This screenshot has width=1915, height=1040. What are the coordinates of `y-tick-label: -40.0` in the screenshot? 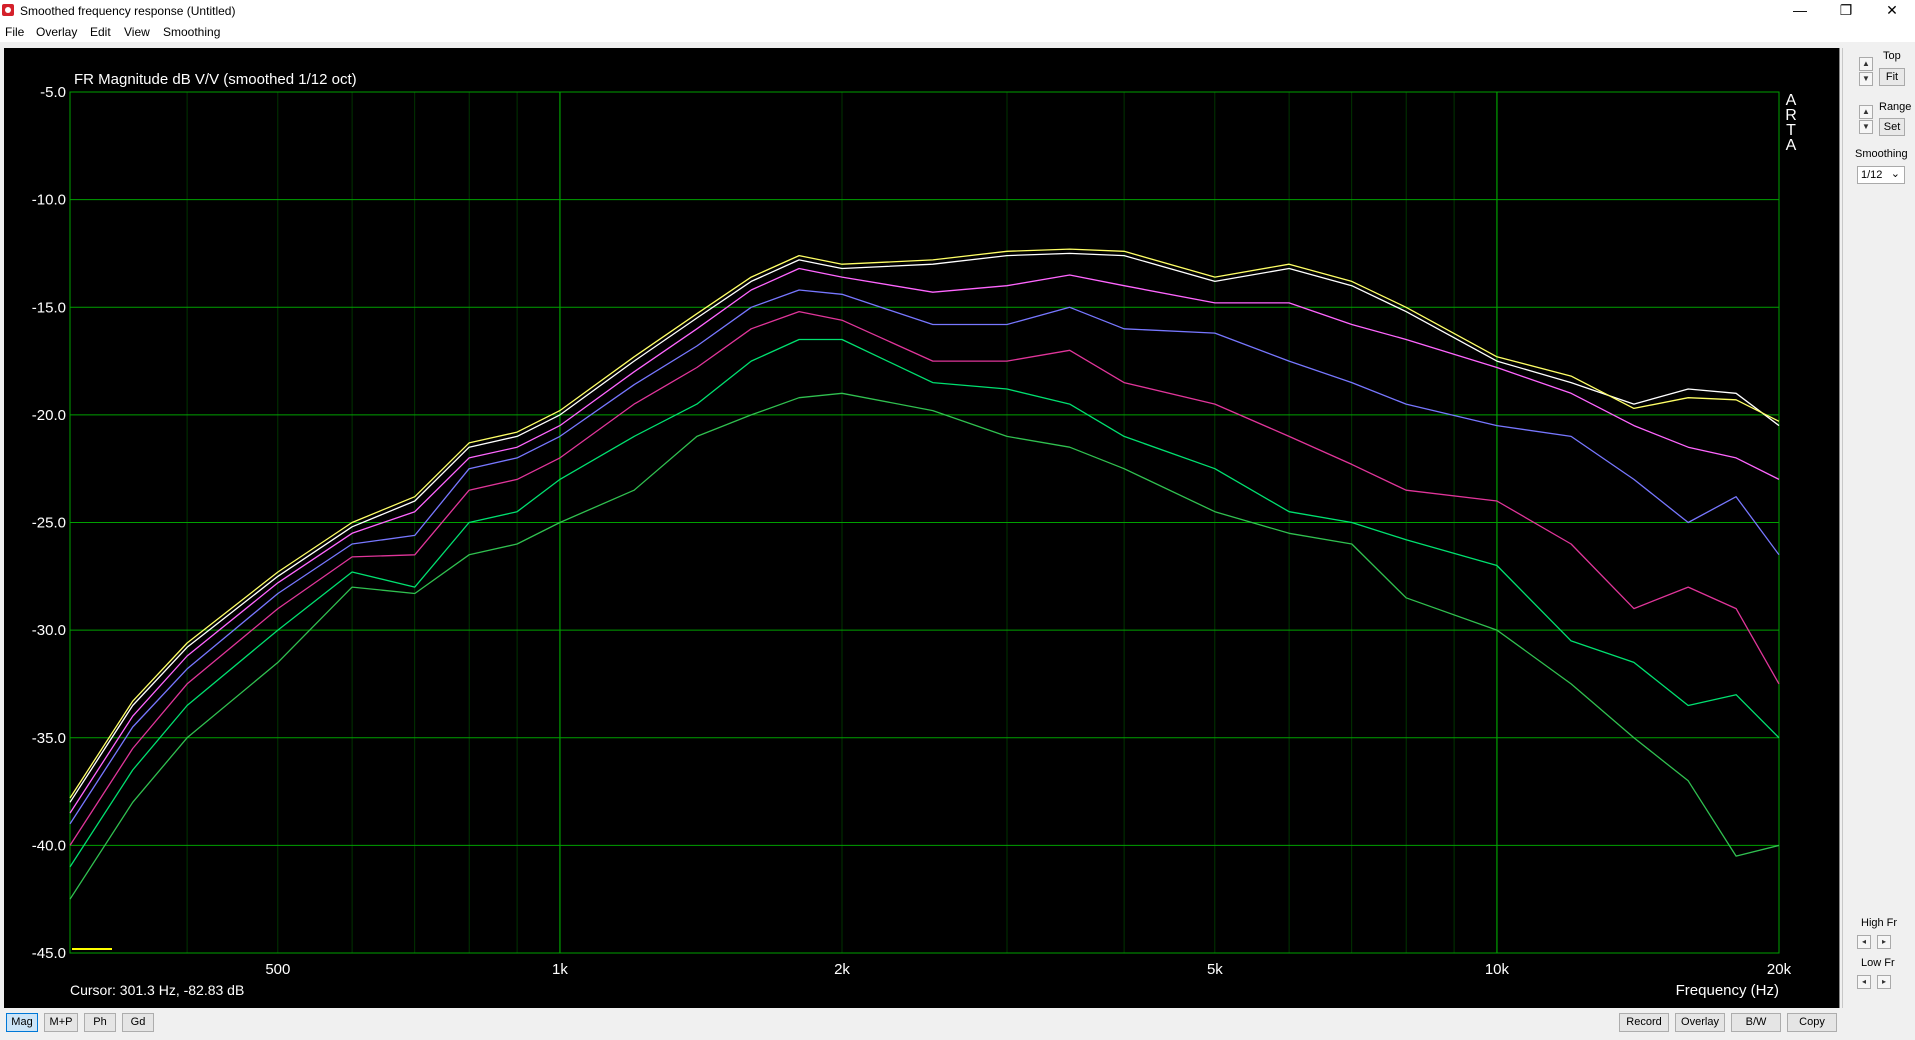 It's located at (49, 845).